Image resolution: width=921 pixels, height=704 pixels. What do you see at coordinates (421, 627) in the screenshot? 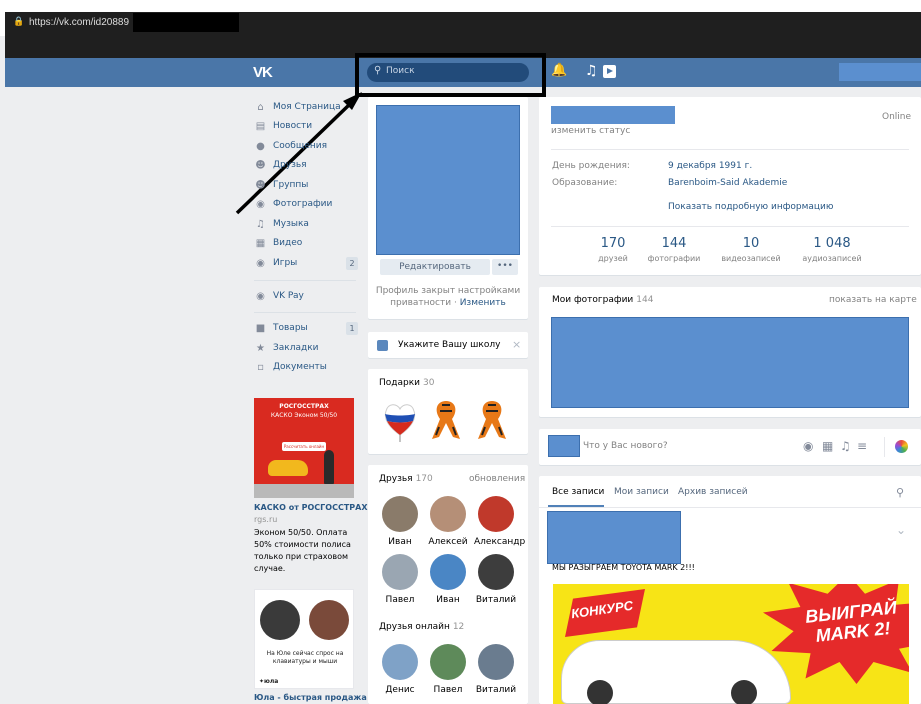
I see `friends-online-header: Друзья онлайн 12` at bounding box center [421, 627].